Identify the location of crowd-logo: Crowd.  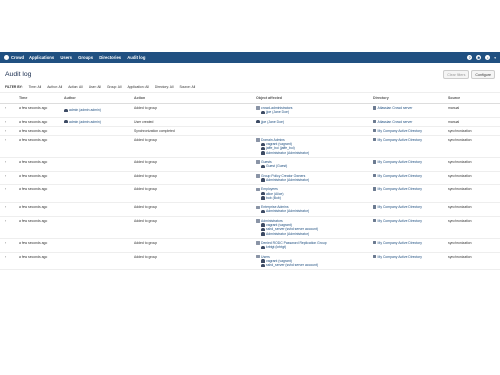
(14, 57).